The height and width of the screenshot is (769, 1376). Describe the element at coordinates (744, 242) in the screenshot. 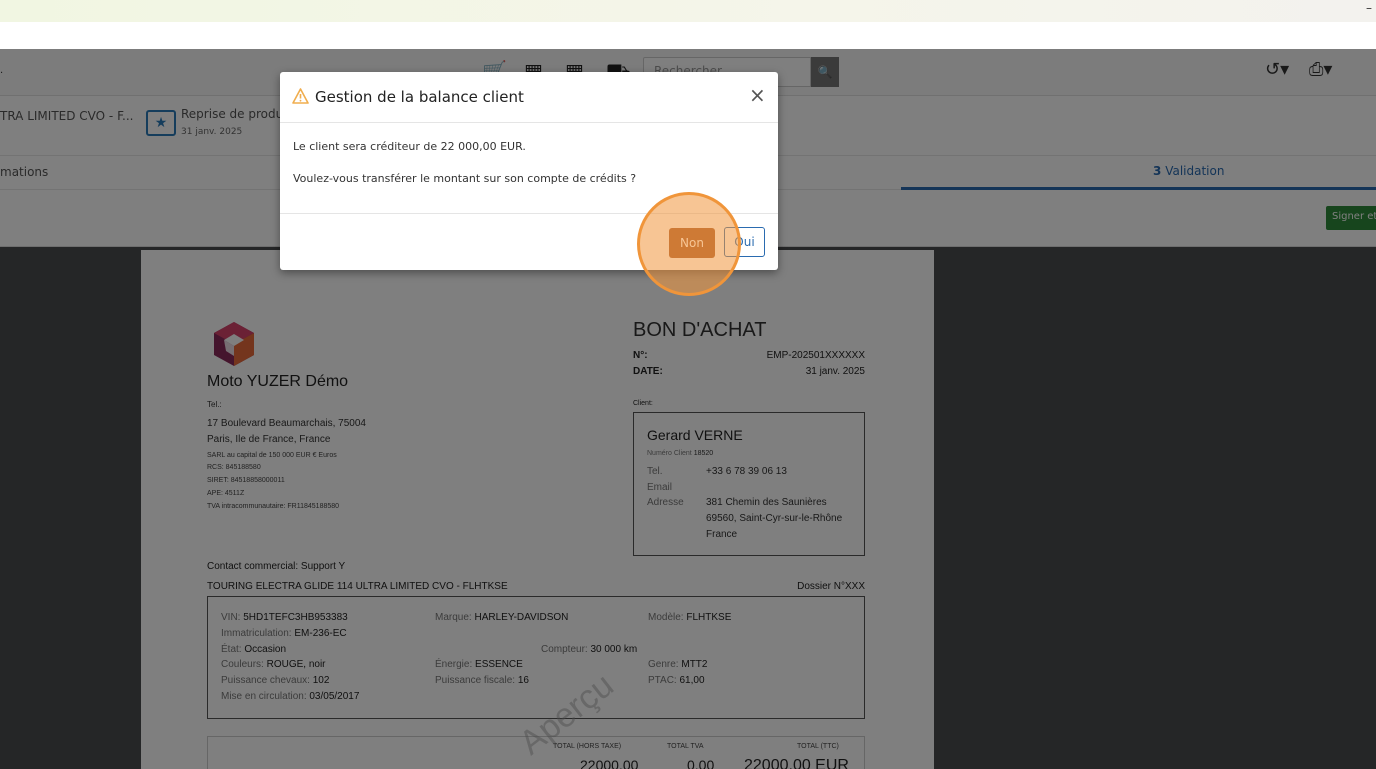

I see `yes-button: Oui` at that location.